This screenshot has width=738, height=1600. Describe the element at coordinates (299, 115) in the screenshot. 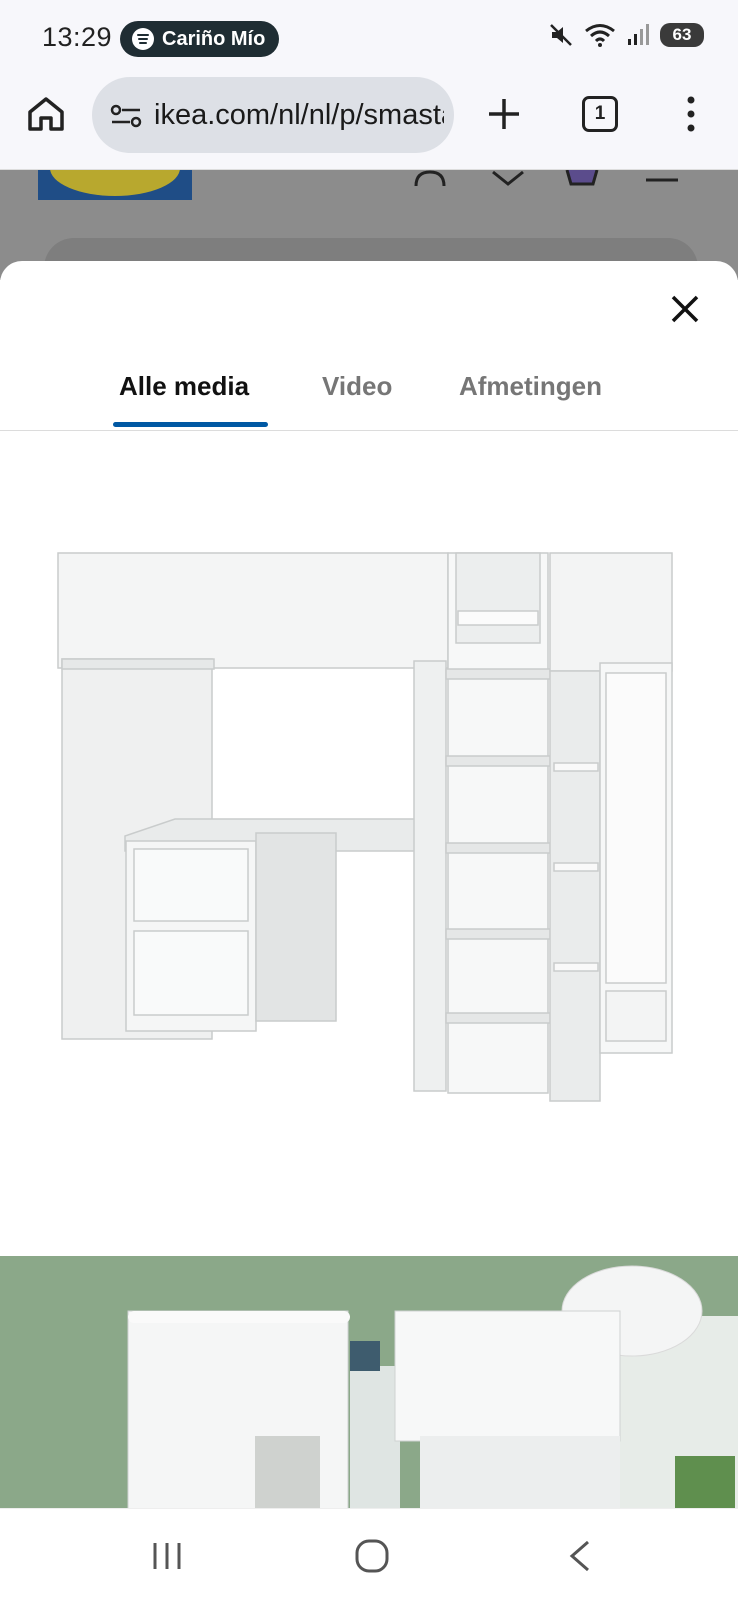

I see `url-text: ikea.com/nl/nl/p/smastad` at that location.